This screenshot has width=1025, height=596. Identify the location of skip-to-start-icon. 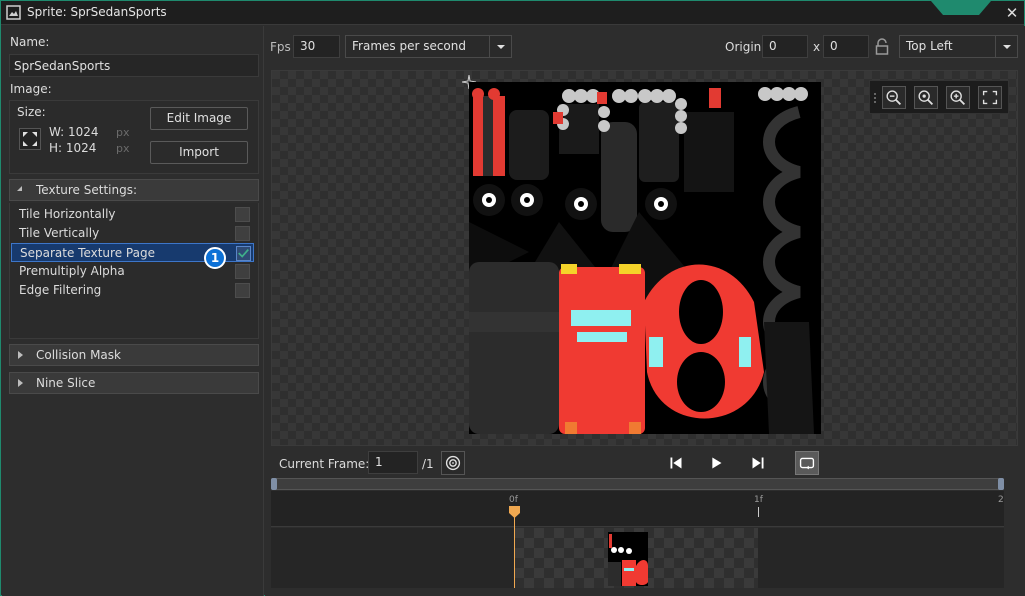
(677, 464).